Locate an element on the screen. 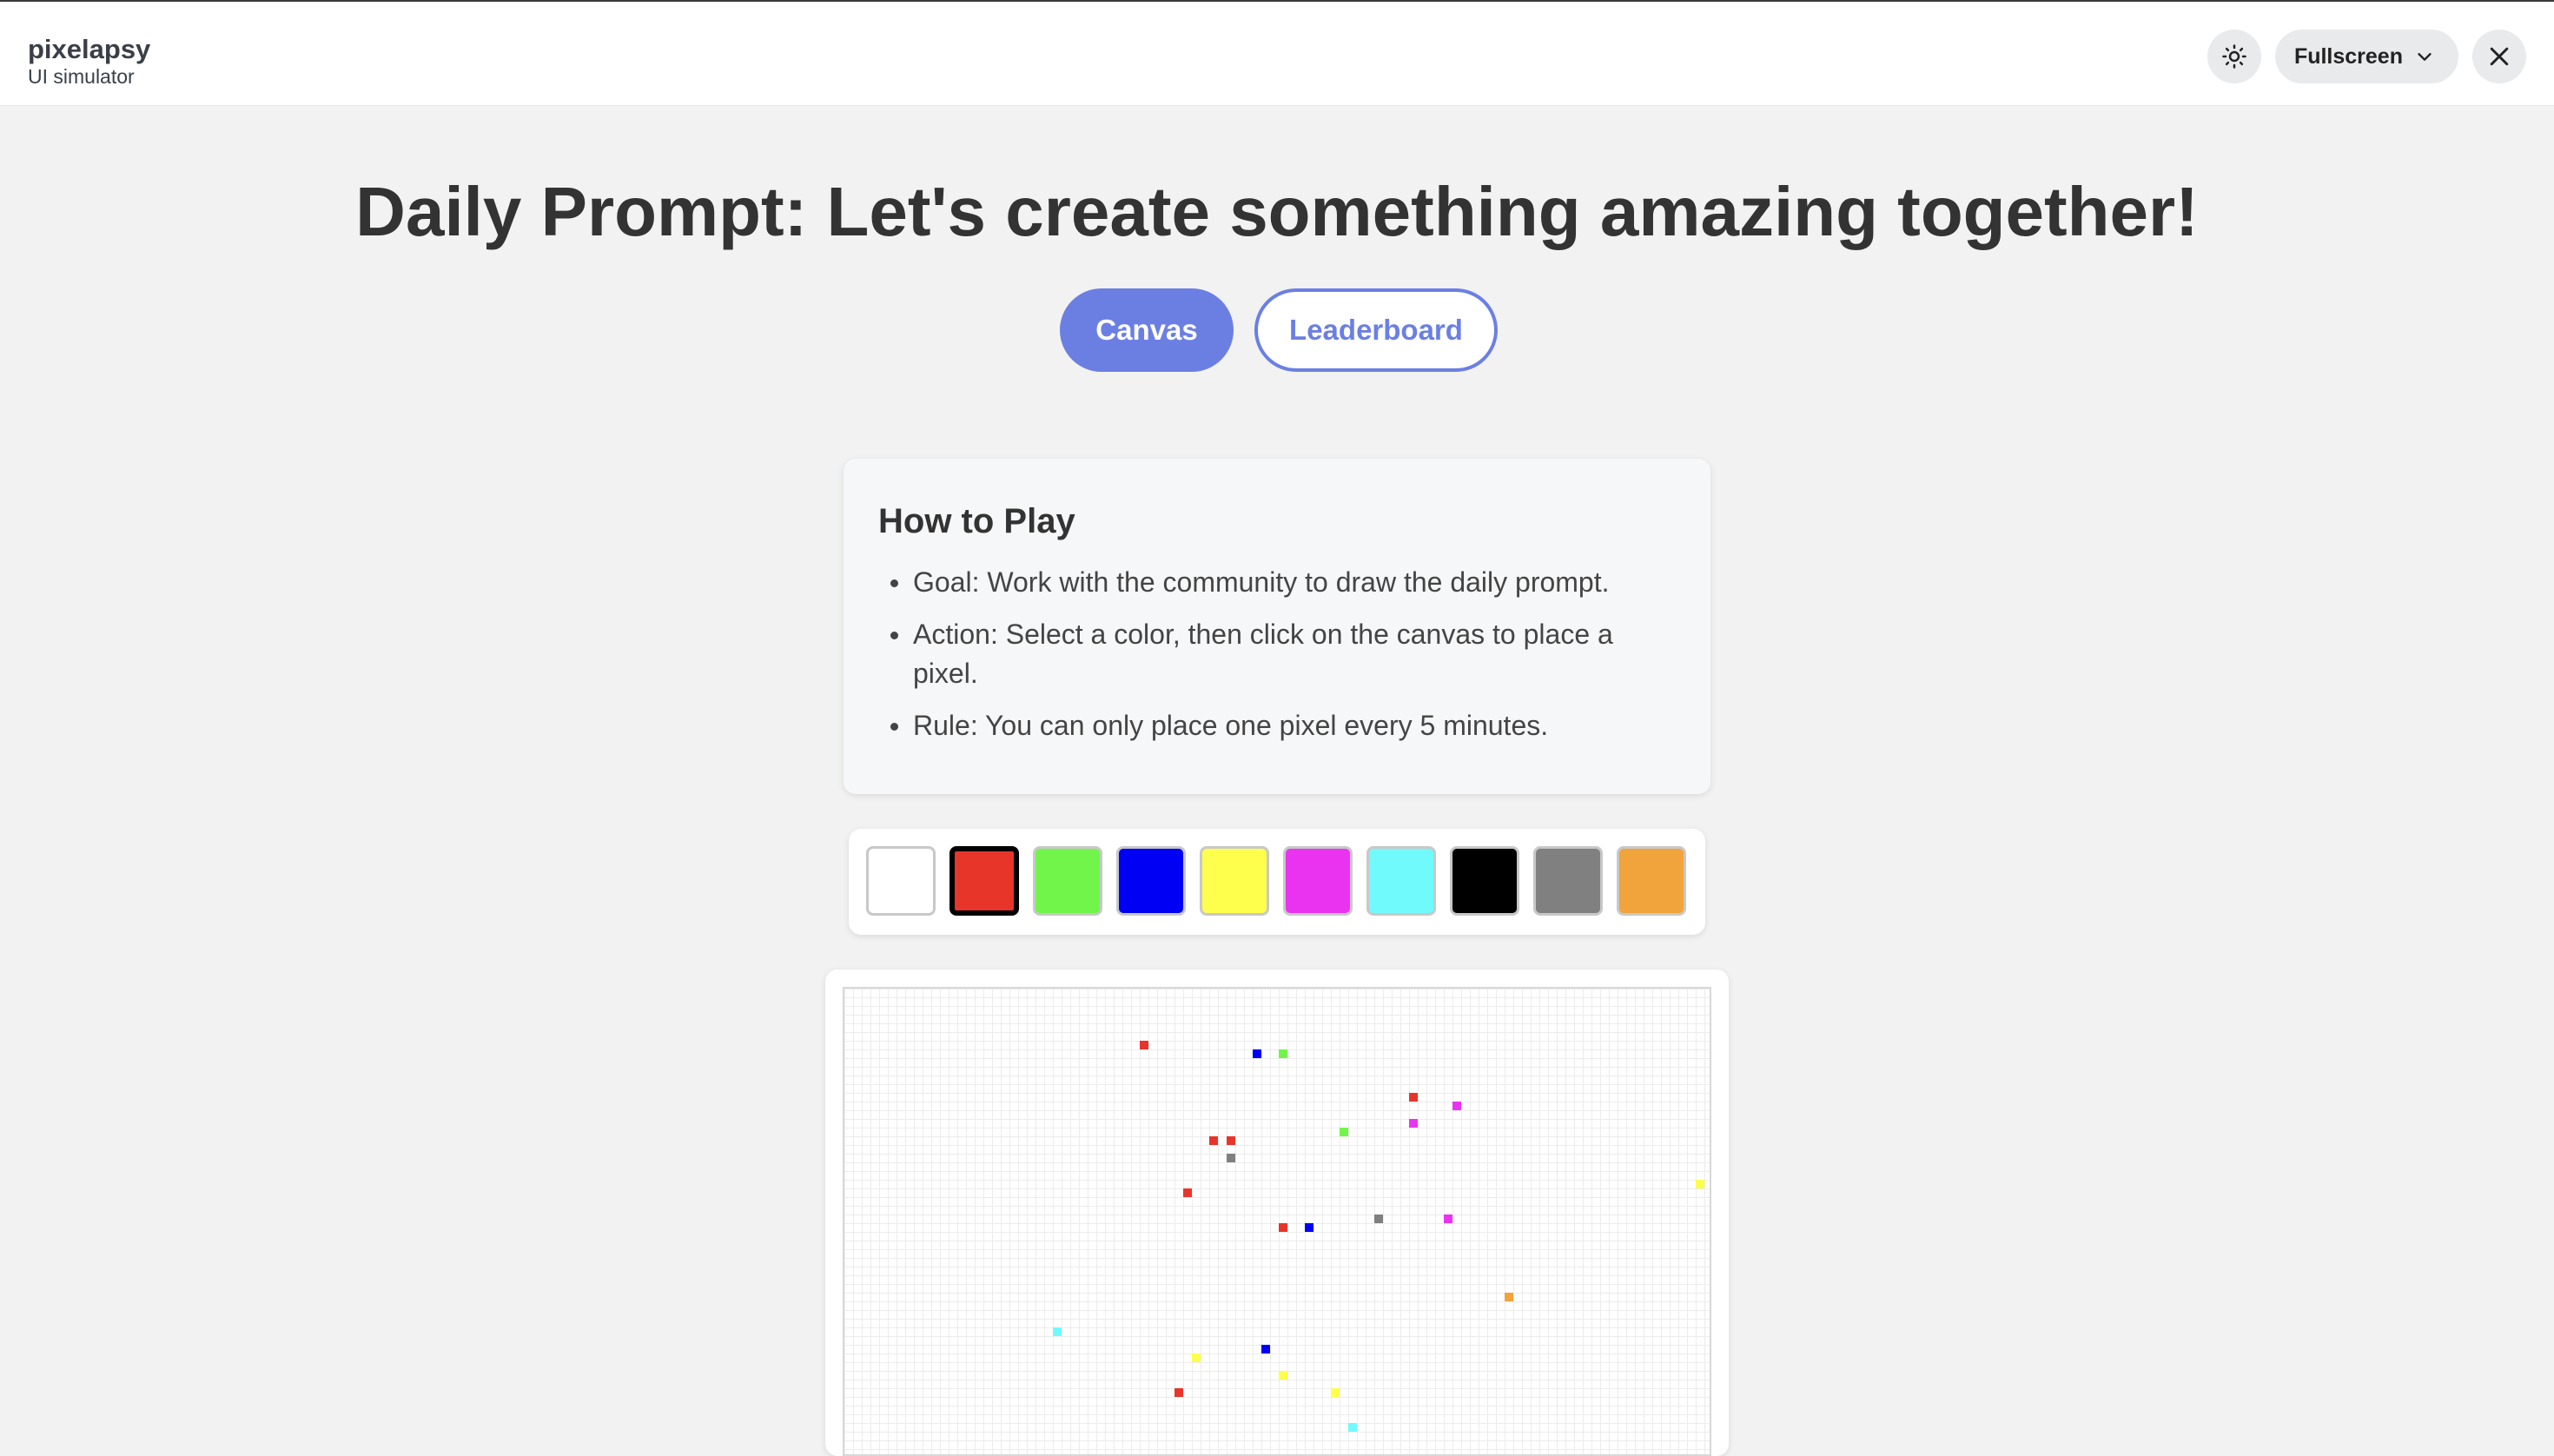 The width and height of the screenshot is (2554, 1456). chevron-down-icon is located at coordinates (2425, 57).